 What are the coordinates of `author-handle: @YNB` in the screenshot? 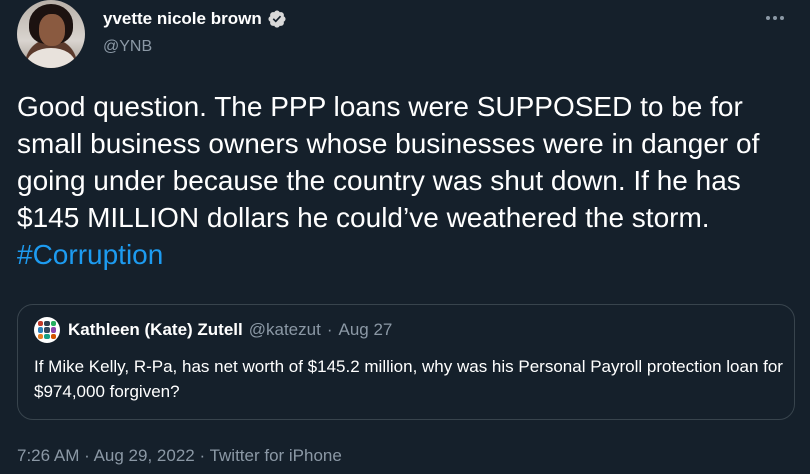 It's located at (127, 47).